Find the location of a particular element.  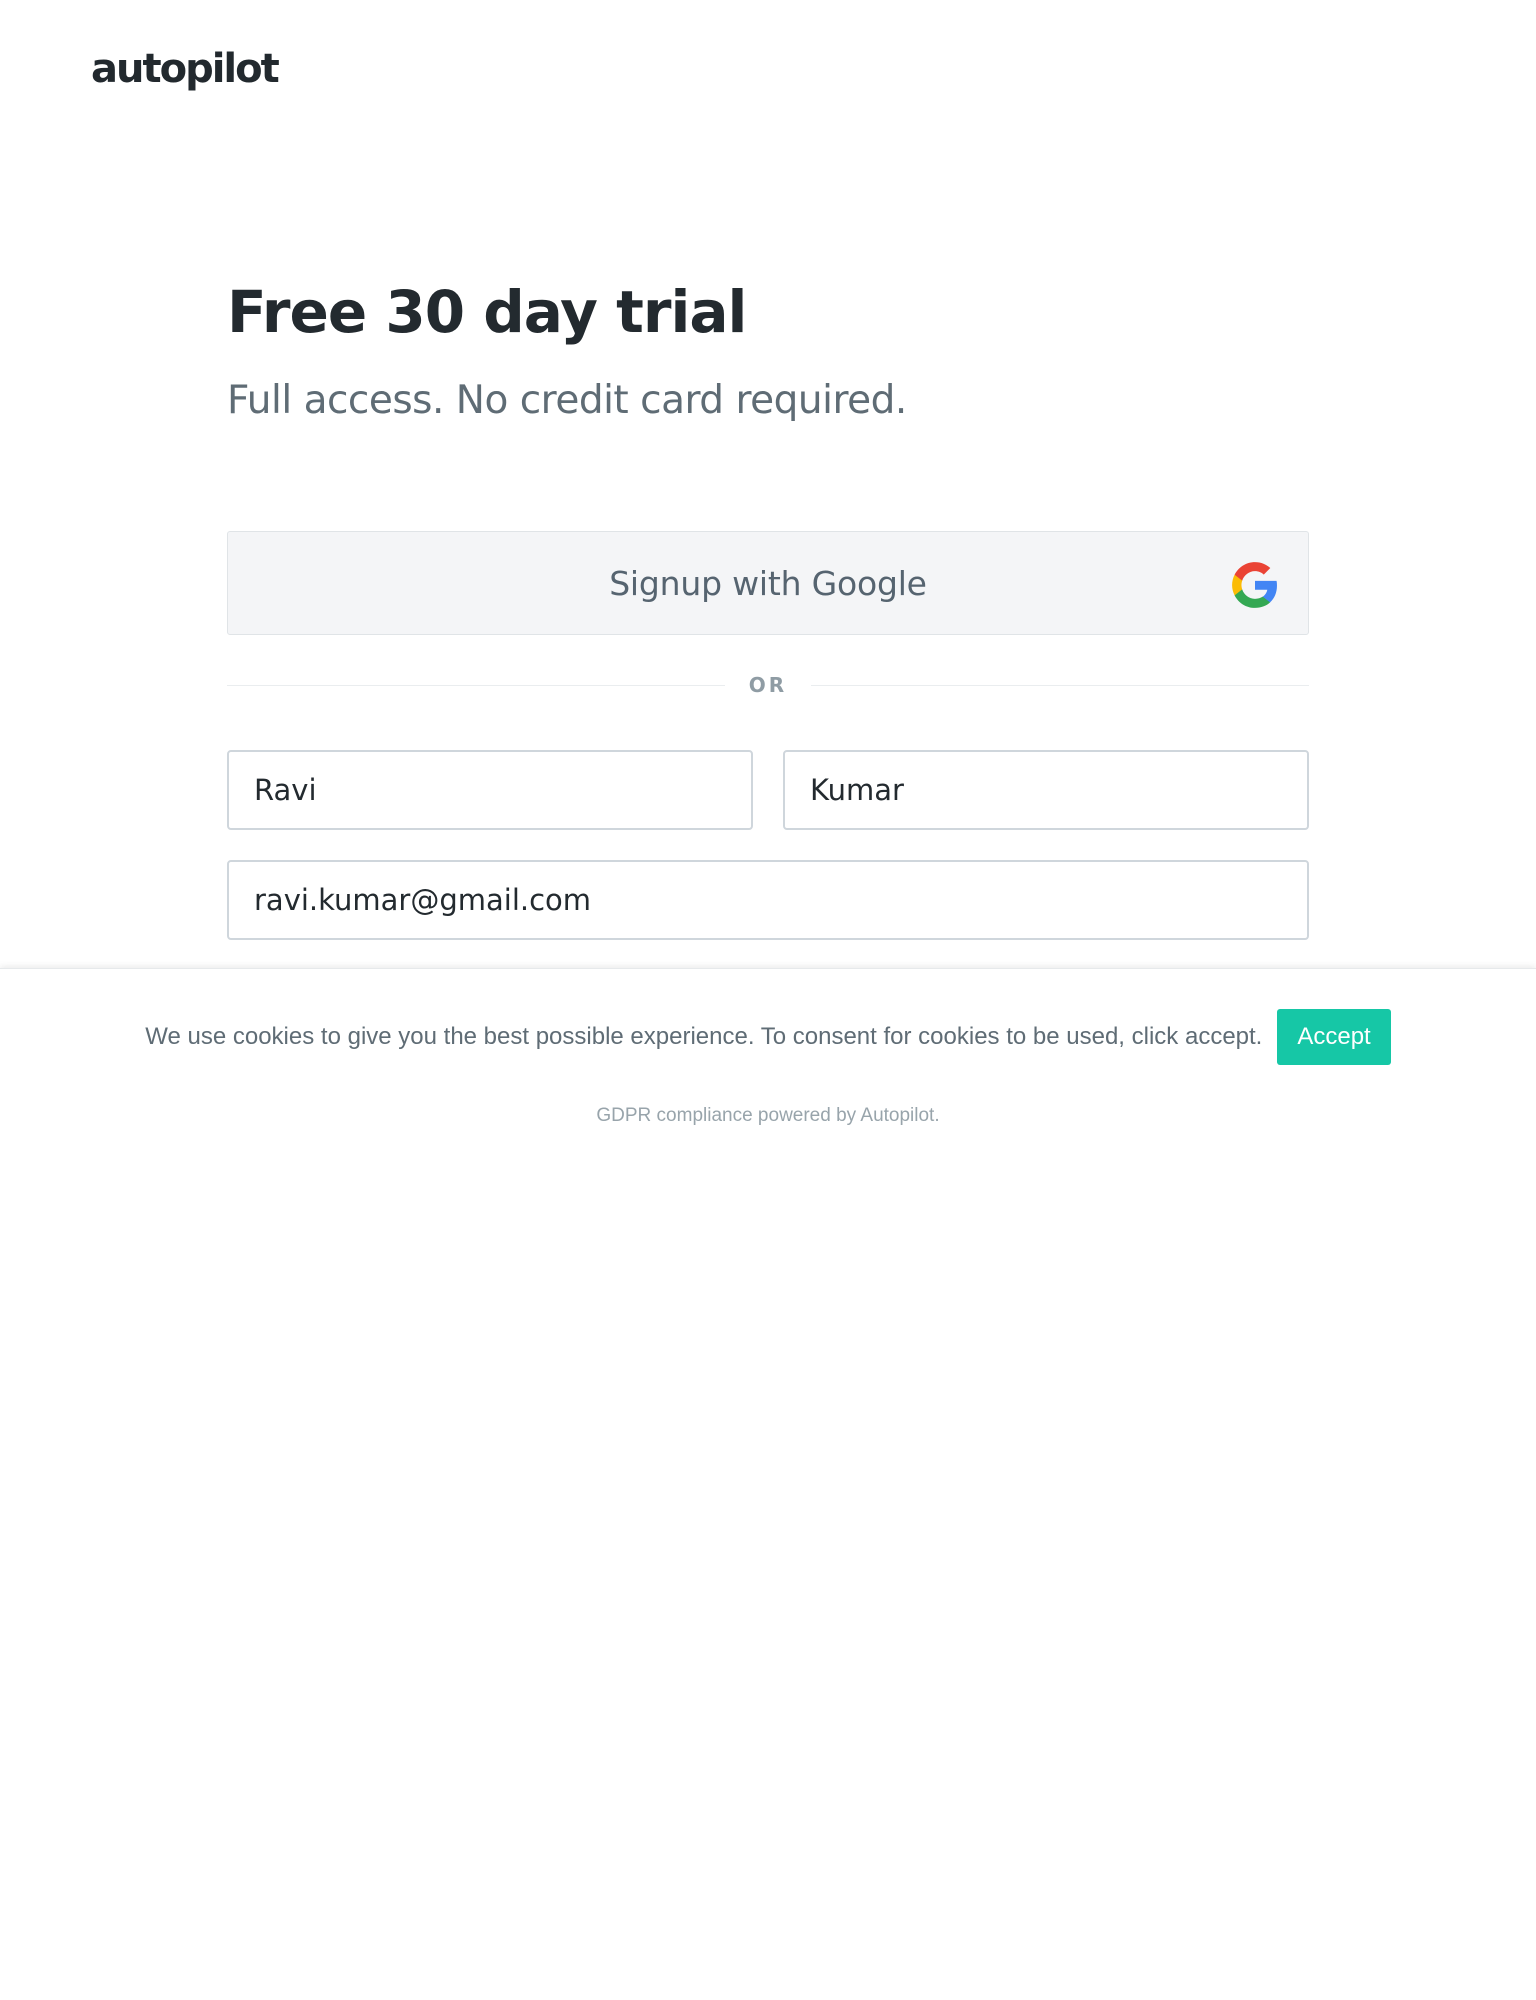

or-label: OR is located at coordinates (768, 685).